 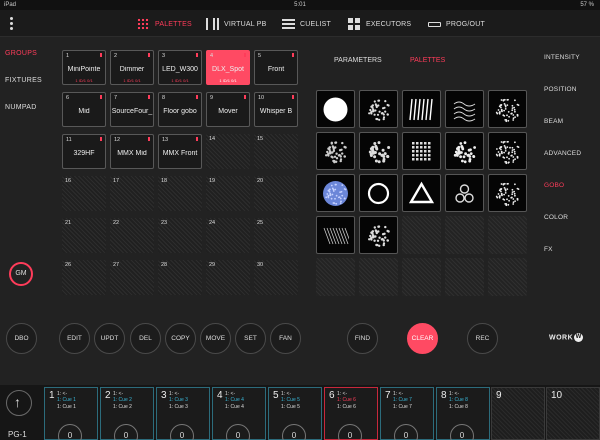 I want to click on attr-position: POSITION, so click(x=572, y=102).